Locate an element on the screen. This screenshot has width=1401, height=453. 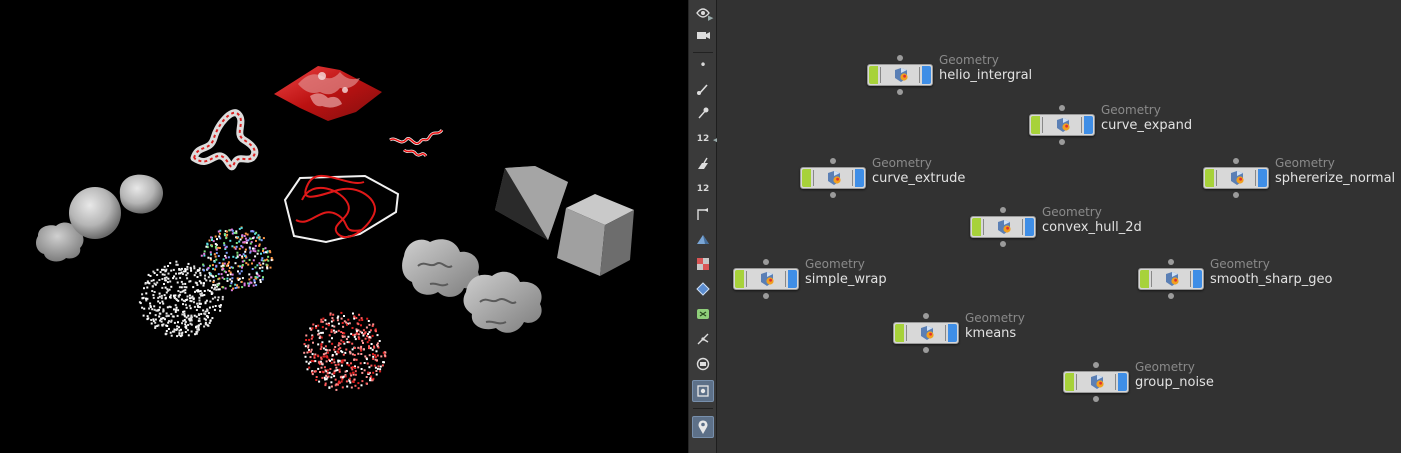
node-name-label: curve_expand is located at coordinates (1146, 125).